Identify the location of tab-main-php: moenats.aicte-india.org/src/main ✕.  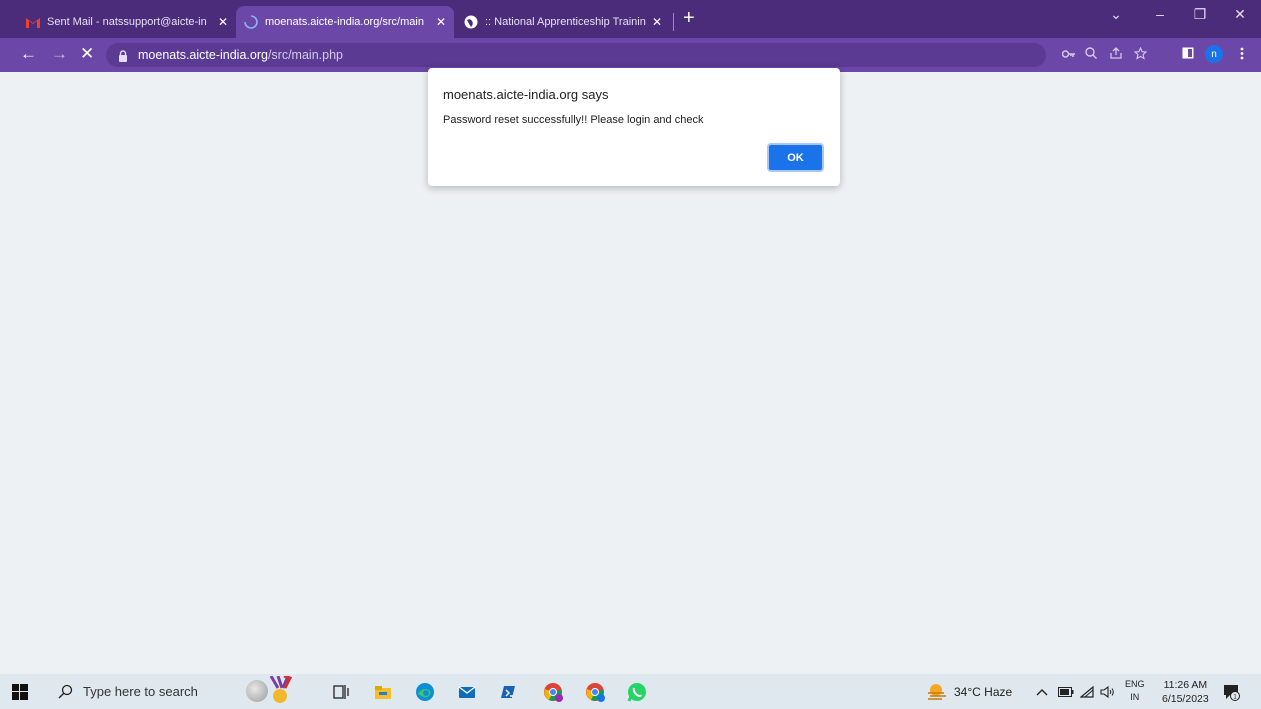
(345, 22).